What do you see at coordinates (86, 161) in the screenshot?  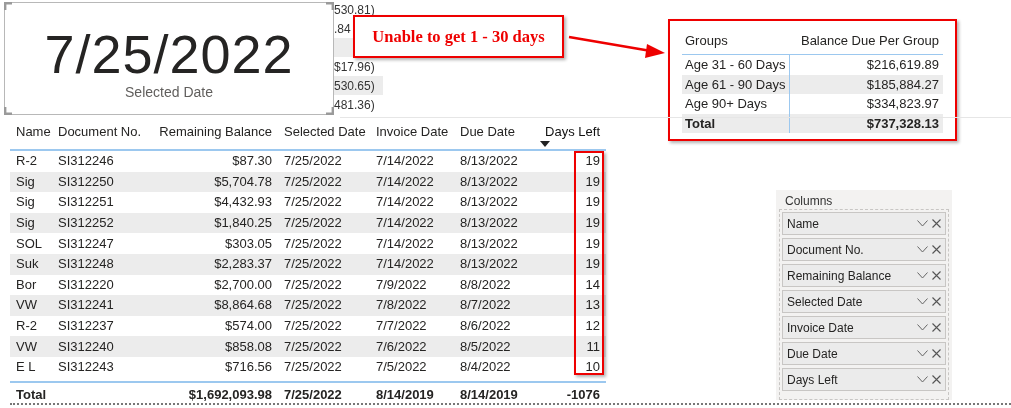 I see `table-cell-text: SI312246` at bounding box center [86, 161].